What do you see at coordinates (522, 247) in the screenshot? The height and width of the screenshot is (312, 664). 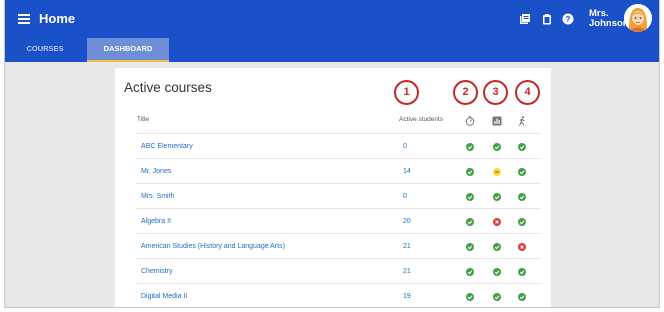 I see `activity-status-error-icon` at bounding box center [522, 247].